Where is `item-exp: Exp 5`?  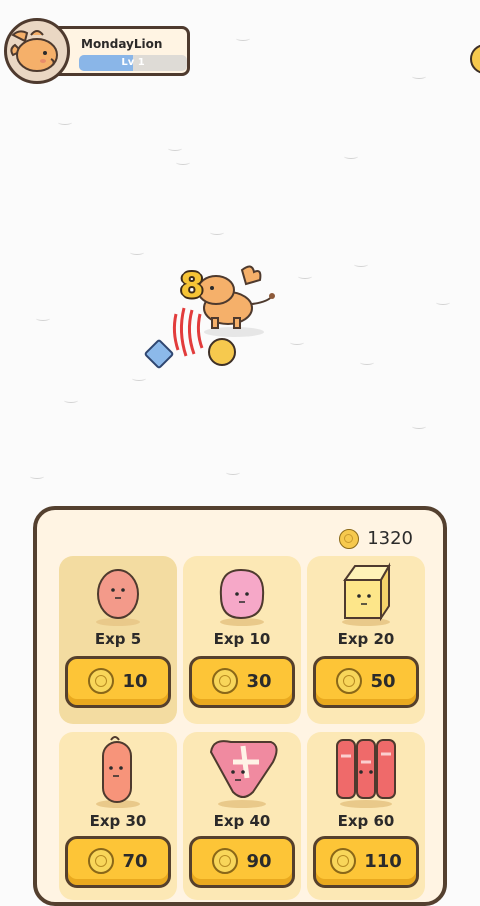 item-exp: Exp 5 is located at coordinates (118, 639).